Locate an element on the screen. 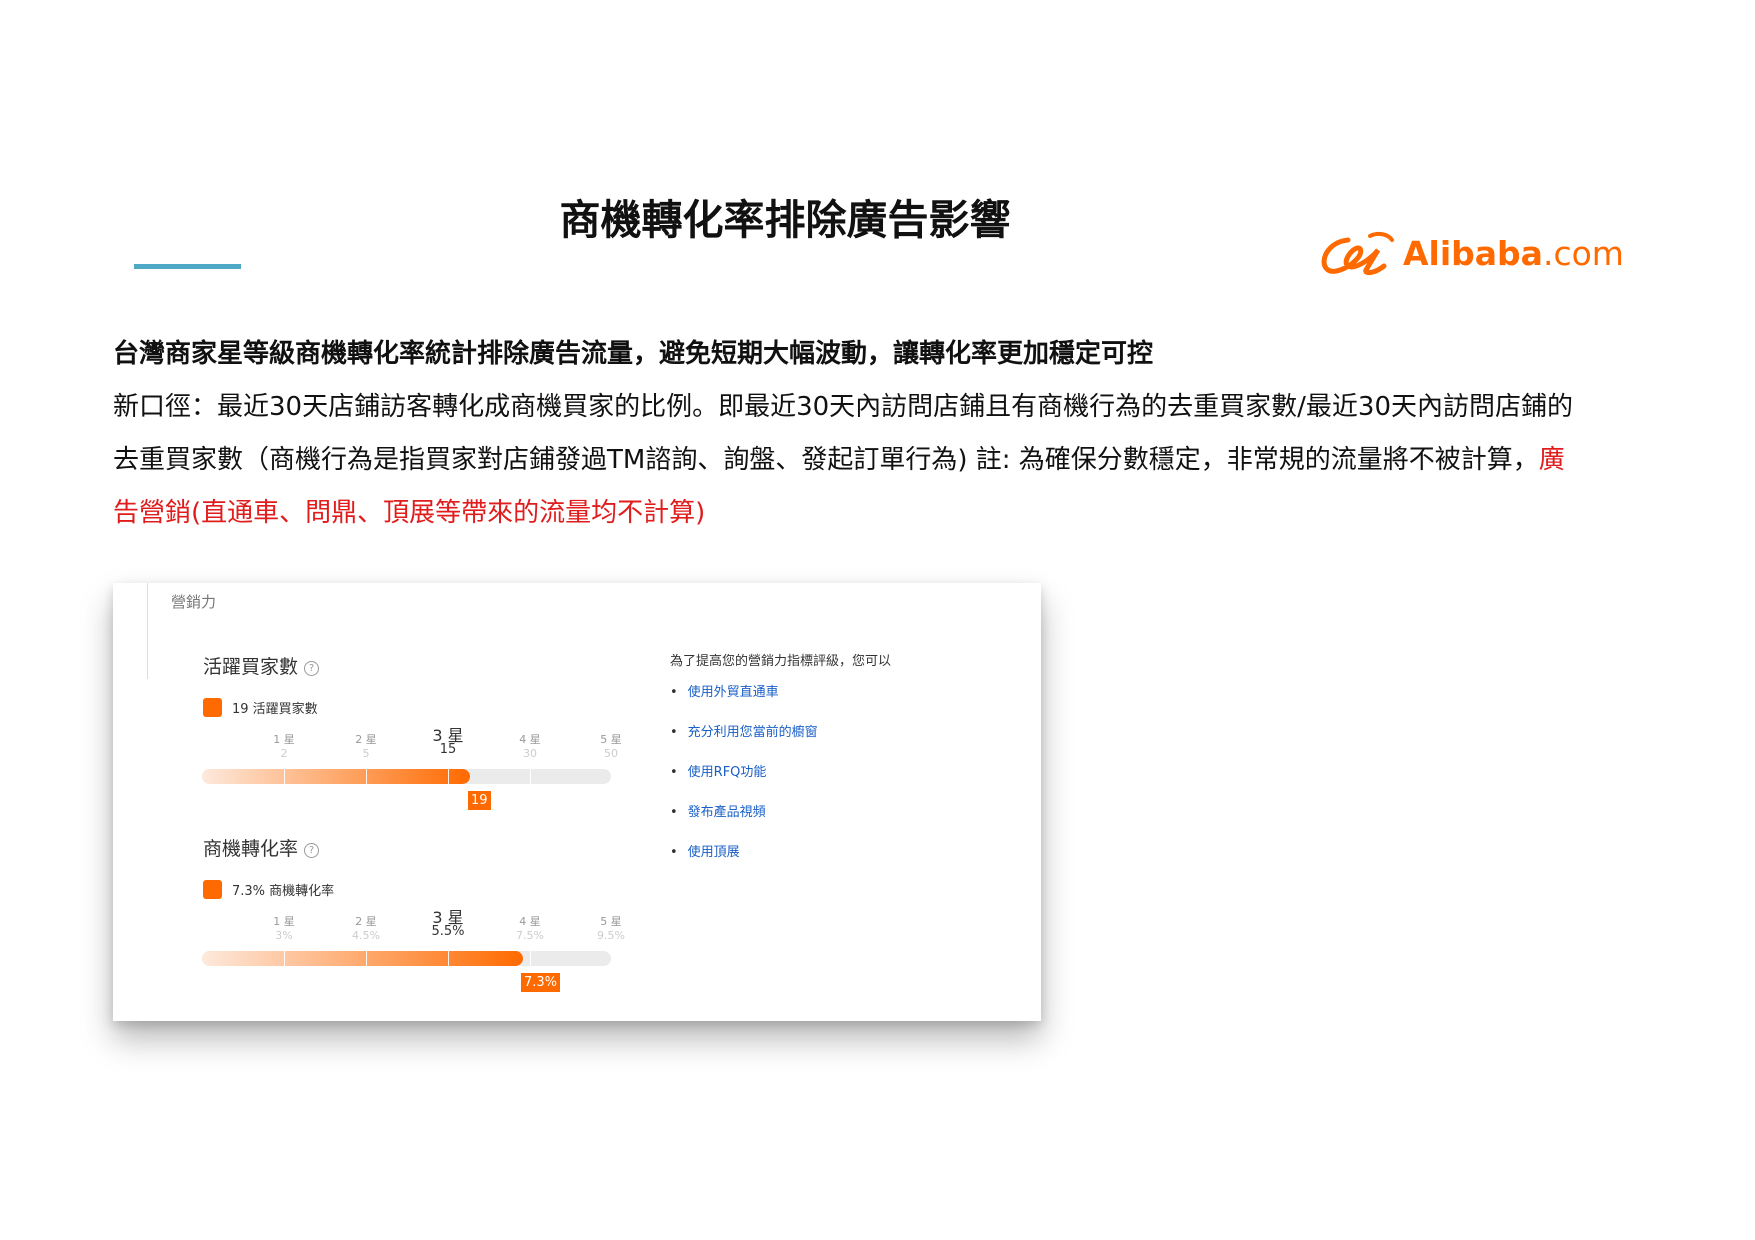 The image size is (1755, 1240). tick: 1 星2 is located at coordinates (284, 746).